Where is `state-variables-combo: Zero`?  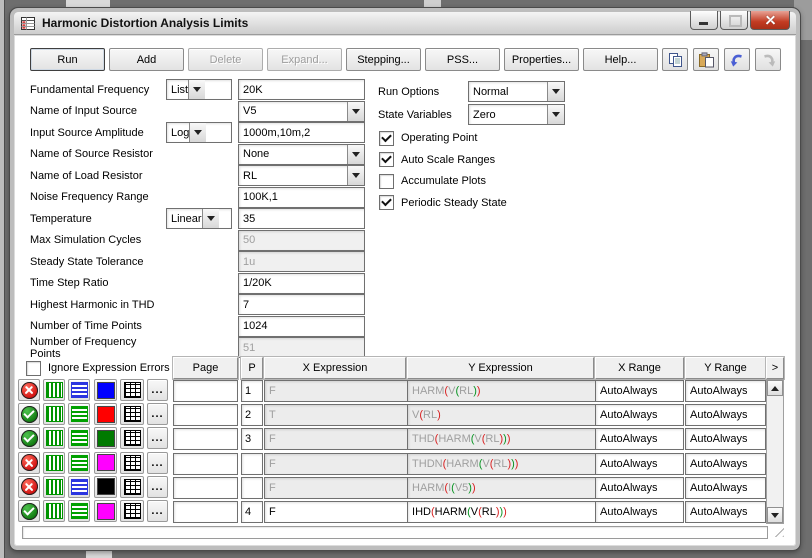
state-variables-combo: Zero is located at coordinates (516, 114).